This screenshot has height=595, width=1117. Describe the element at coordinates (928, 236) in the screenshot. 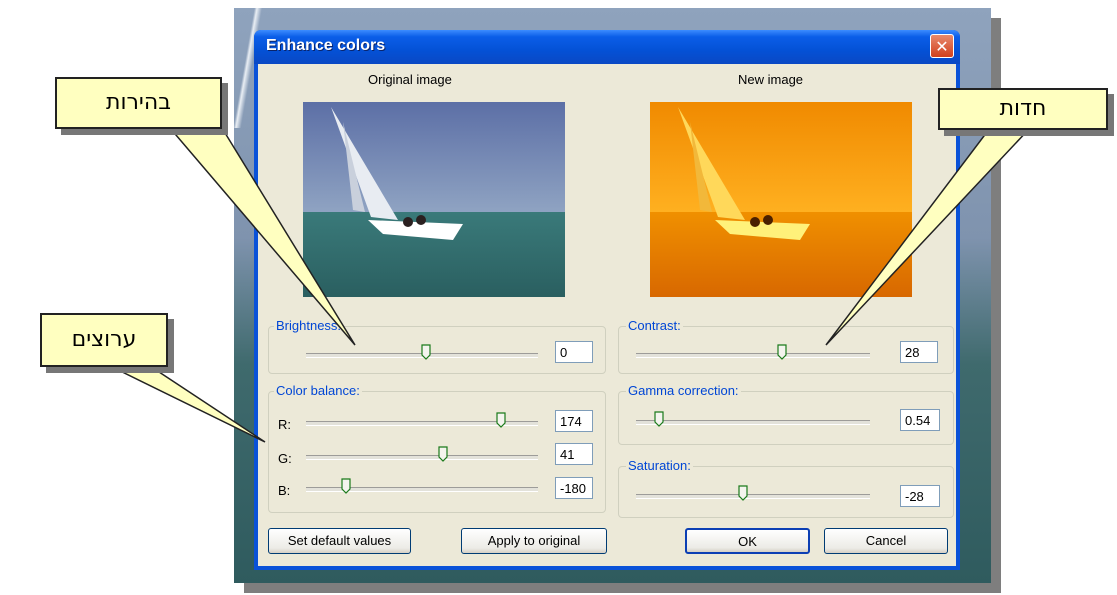

I see `sharpness-pointer` at that location.